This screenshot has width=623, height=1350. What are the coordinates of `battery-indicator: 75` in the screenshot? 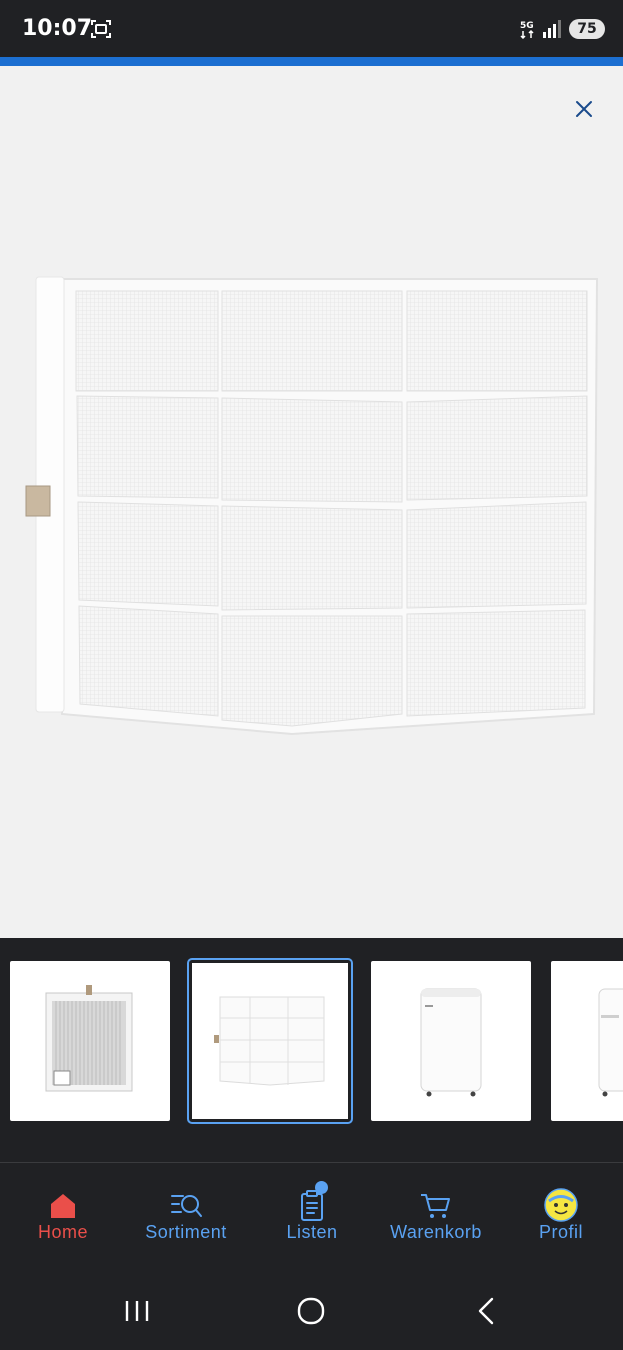 It's located at (587, 29).